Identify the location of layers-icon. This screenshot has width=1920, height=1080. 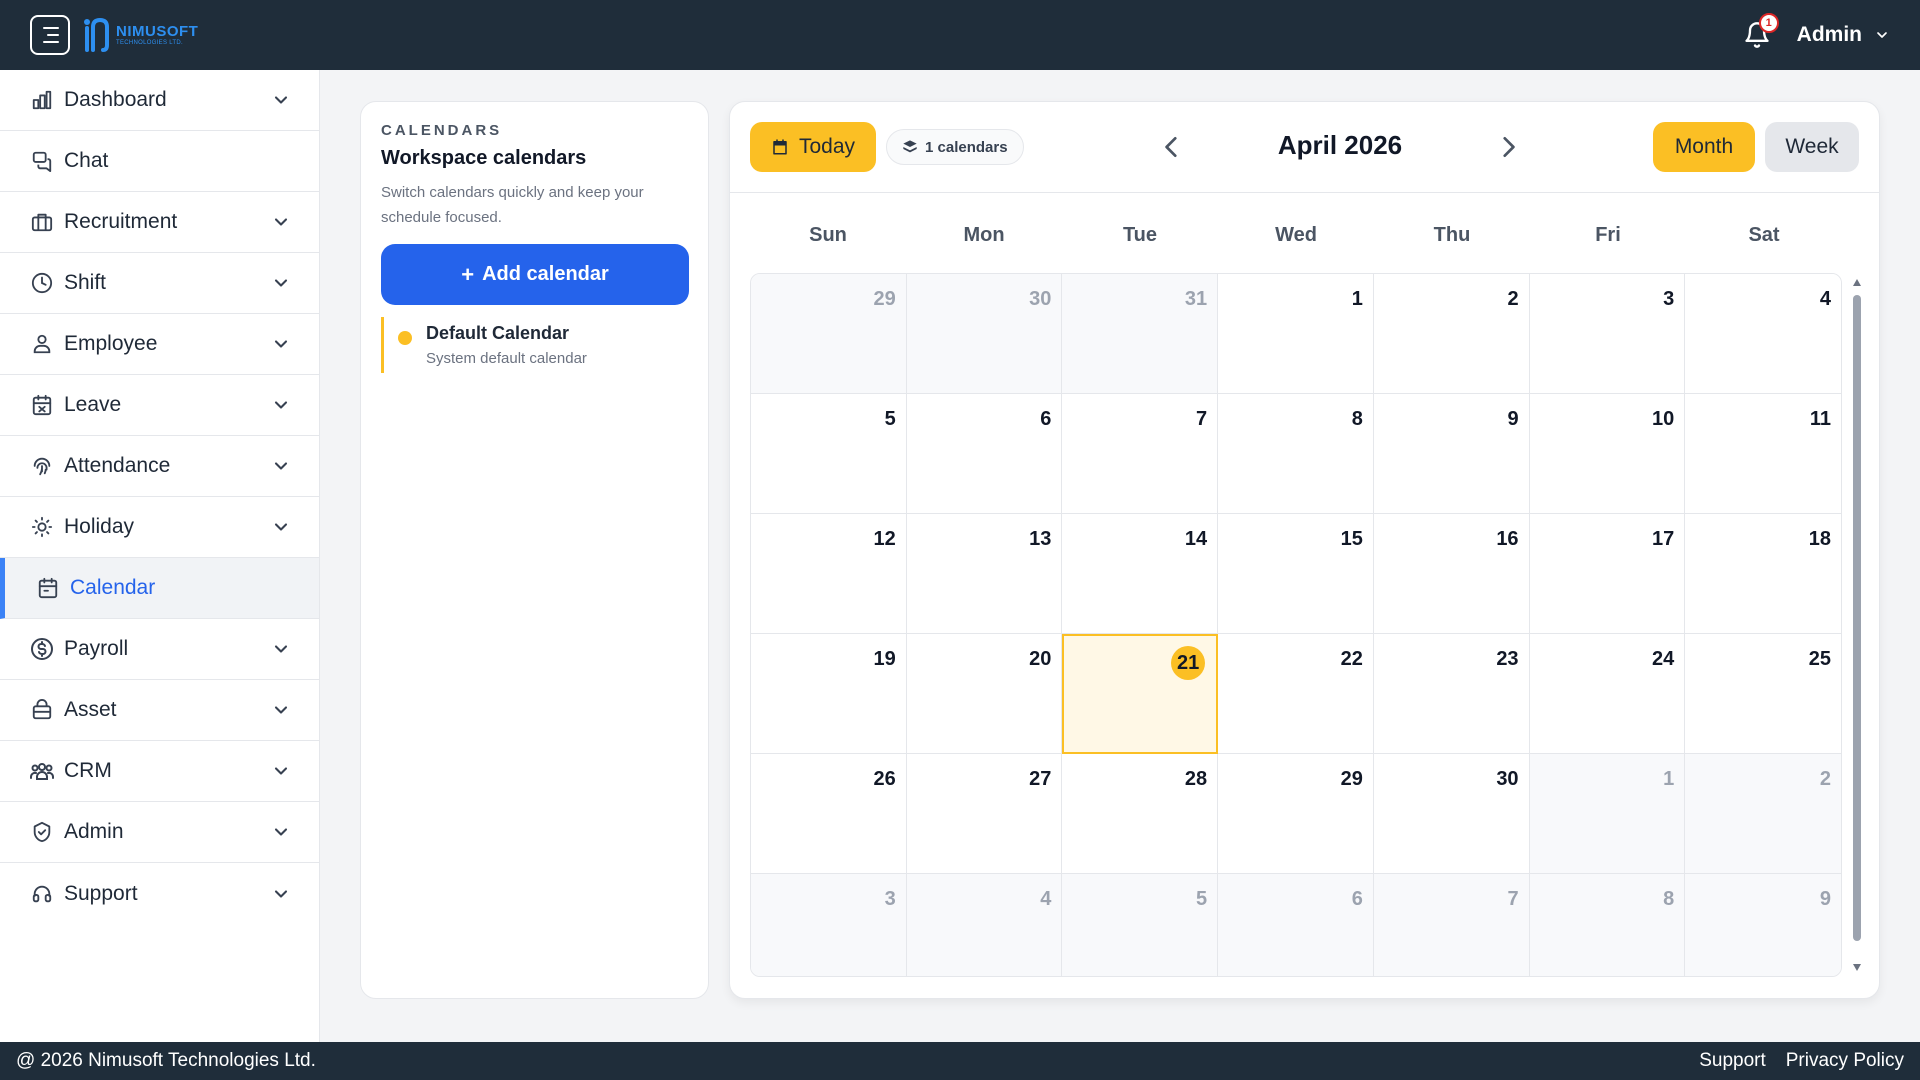
(910, 146).